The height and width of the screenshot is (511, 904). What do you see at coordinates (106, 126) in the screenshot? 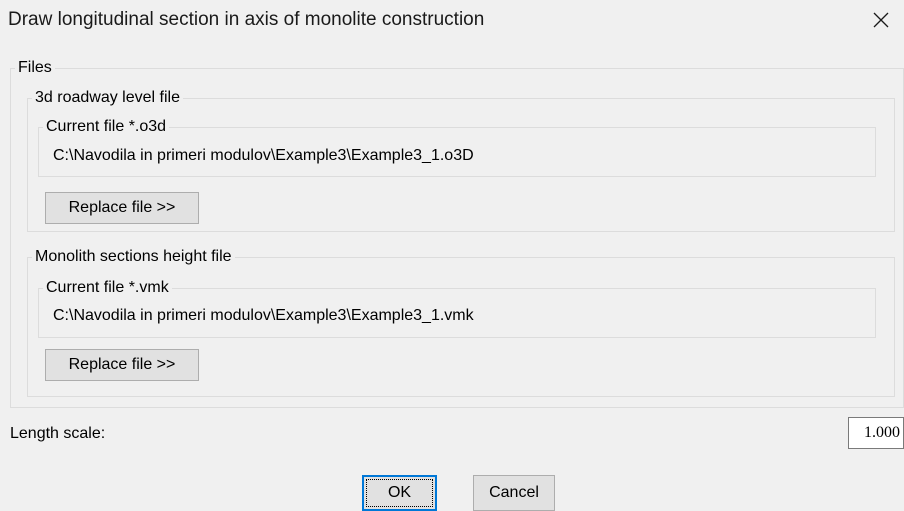
I see `roadway-current-file-legend: Current file *.o3d` at bounding box center [106, 126].